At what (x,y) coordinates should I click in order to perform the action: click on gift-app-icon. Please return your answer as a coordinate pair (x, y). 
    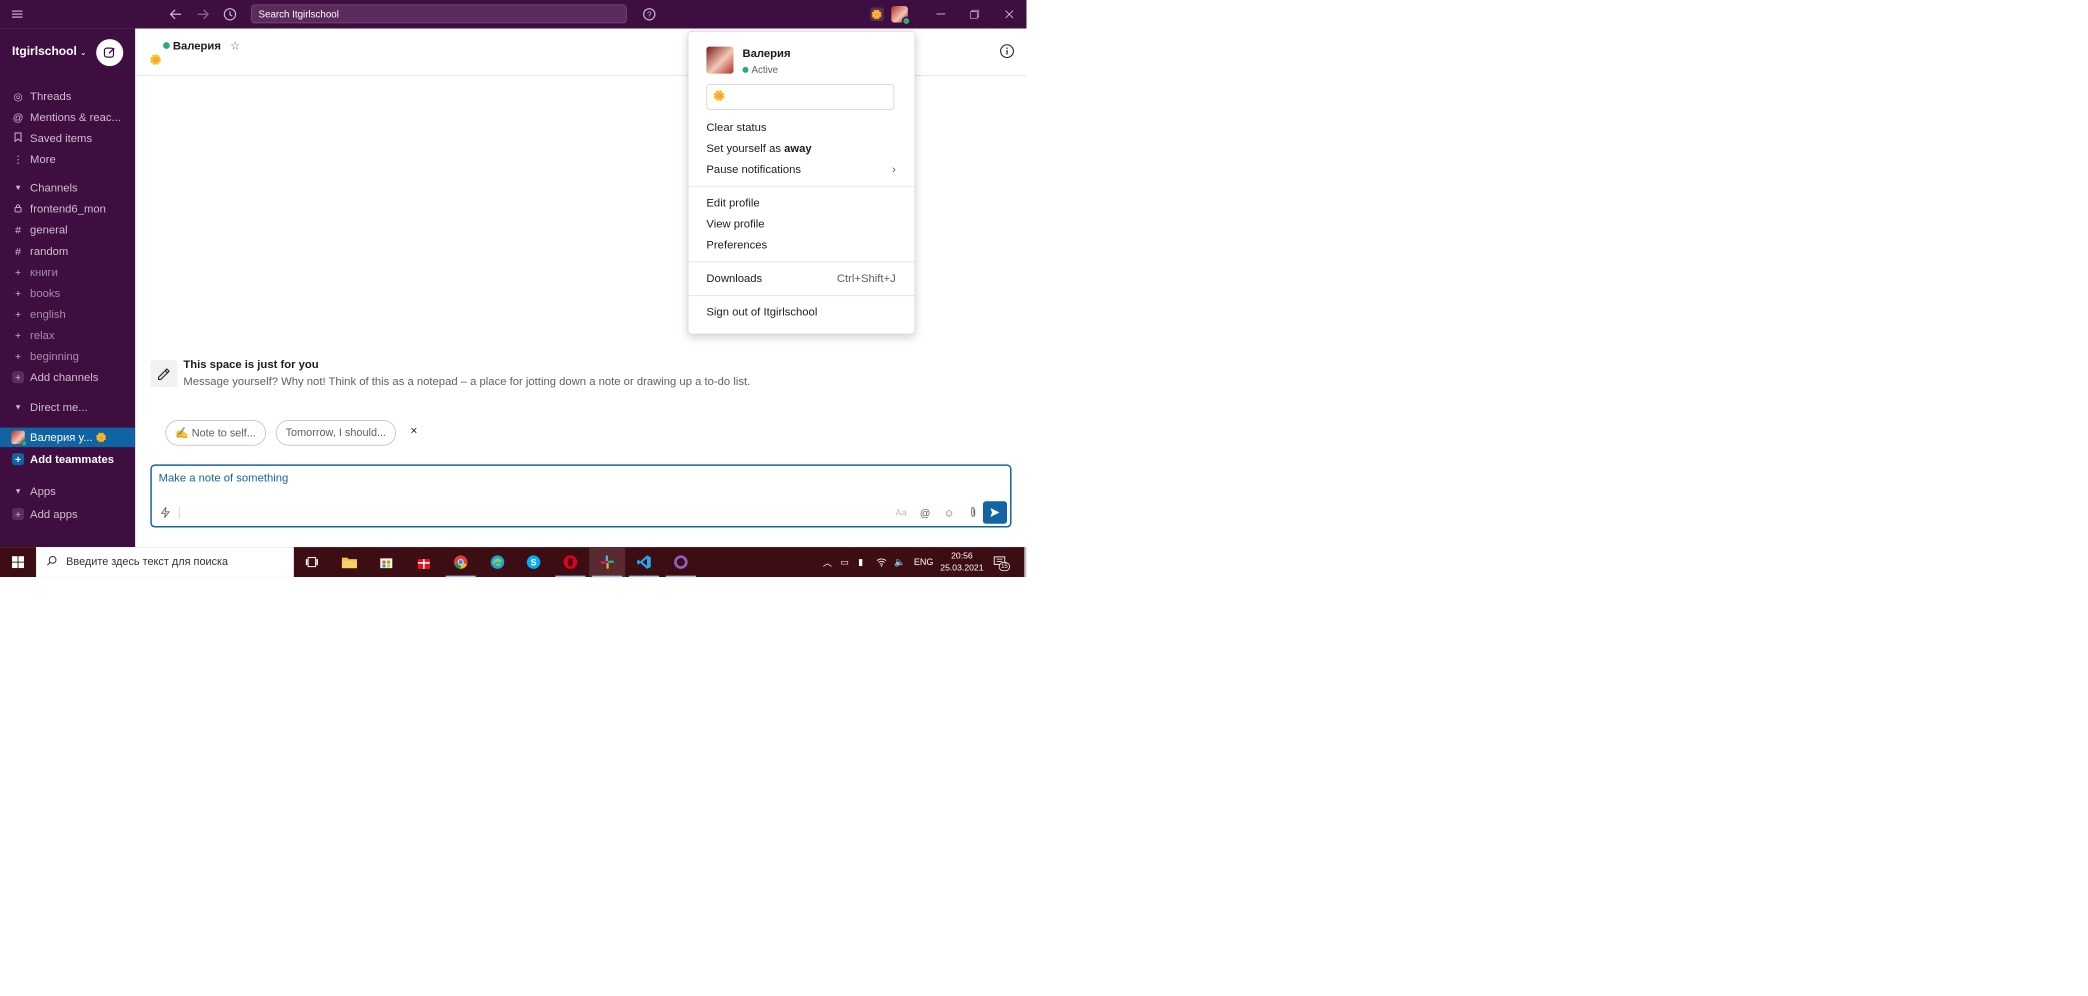
    Looking at the image, I should click on (424, 562).